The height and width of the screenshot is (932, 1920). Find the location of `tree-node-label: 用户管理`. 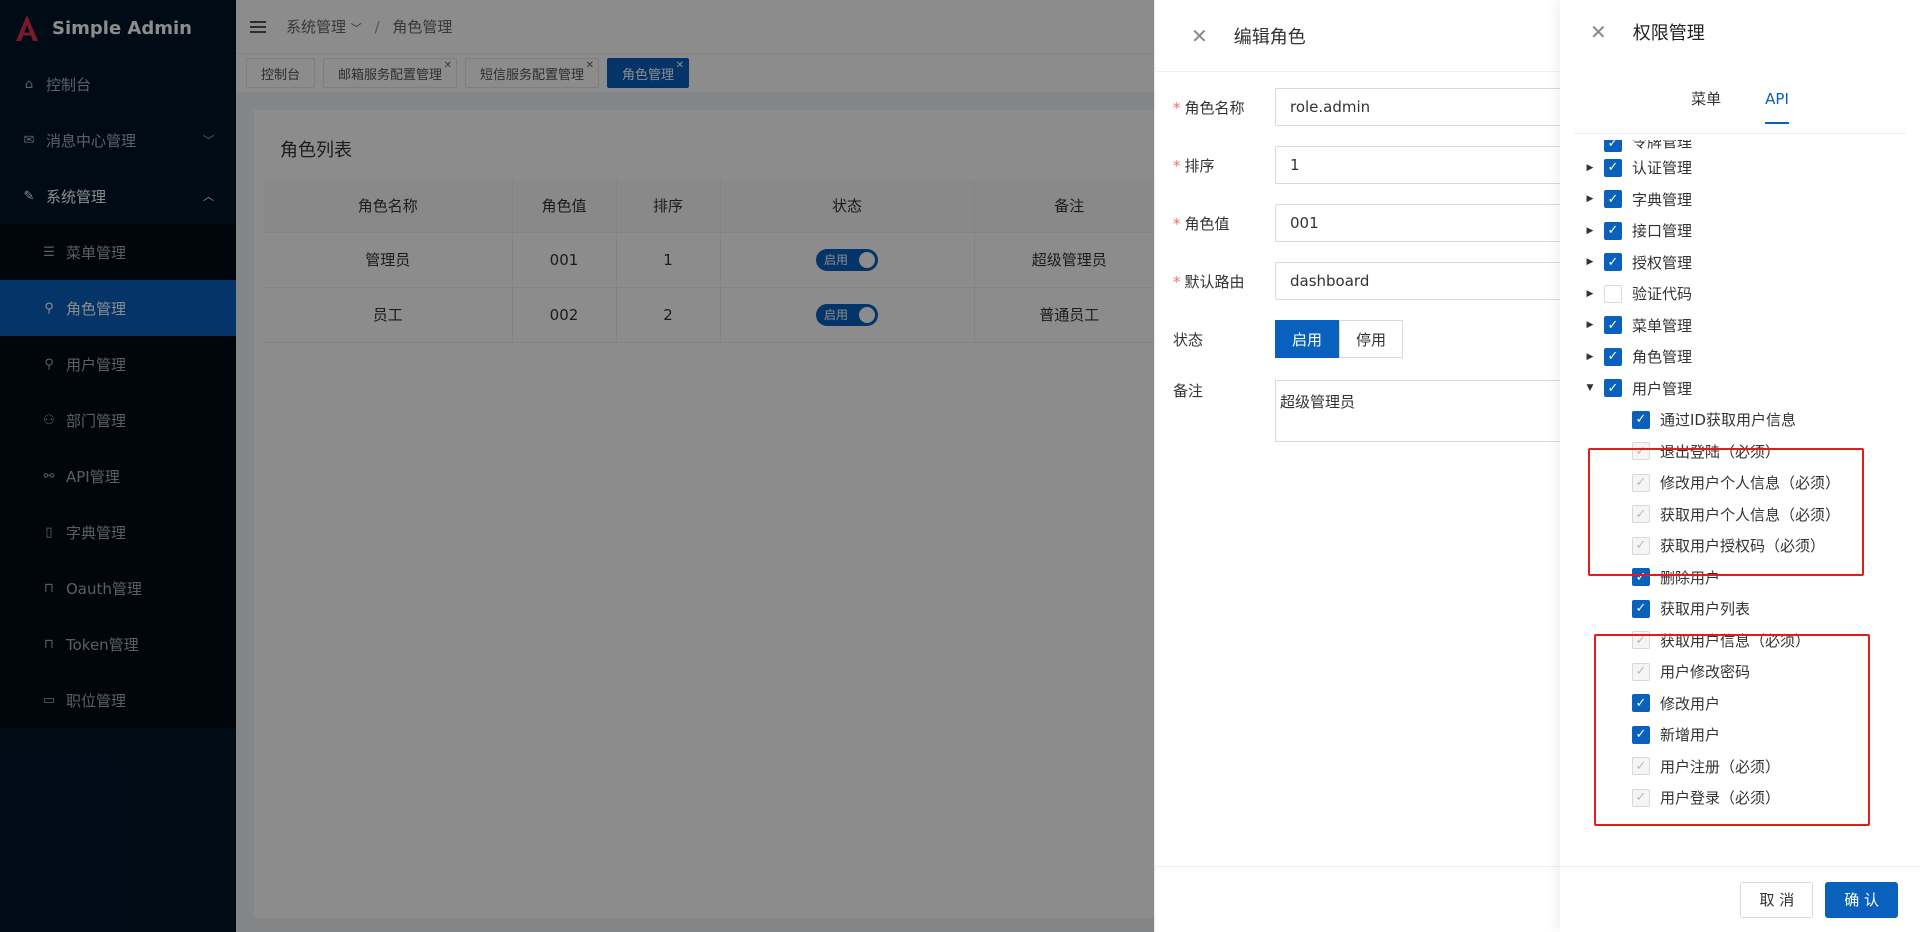

tree-node-label: 用户管理 is located at coordinates (1662, 388).